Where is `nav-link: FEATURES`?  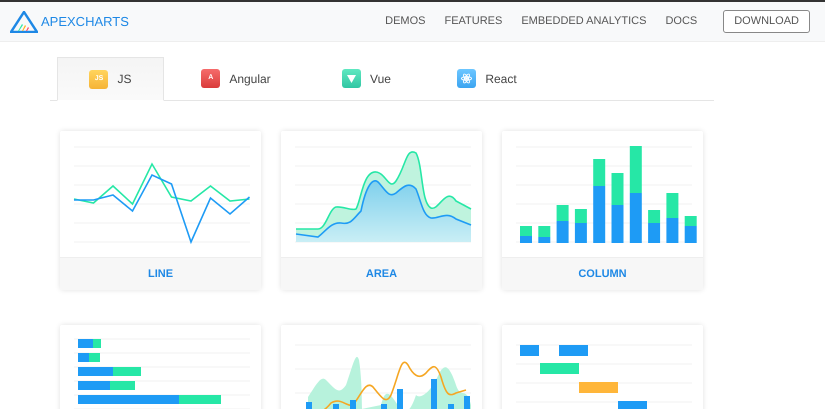 nav-link: FEATURES is located at coordinates (473, 21).